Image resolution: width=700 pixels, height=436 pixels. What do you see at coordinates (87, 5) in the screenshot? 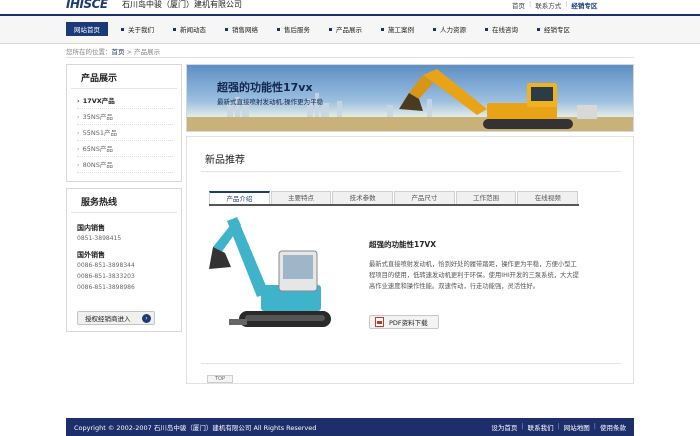
I see `company-logo: IHISCE` at bounding box center [87, 5].